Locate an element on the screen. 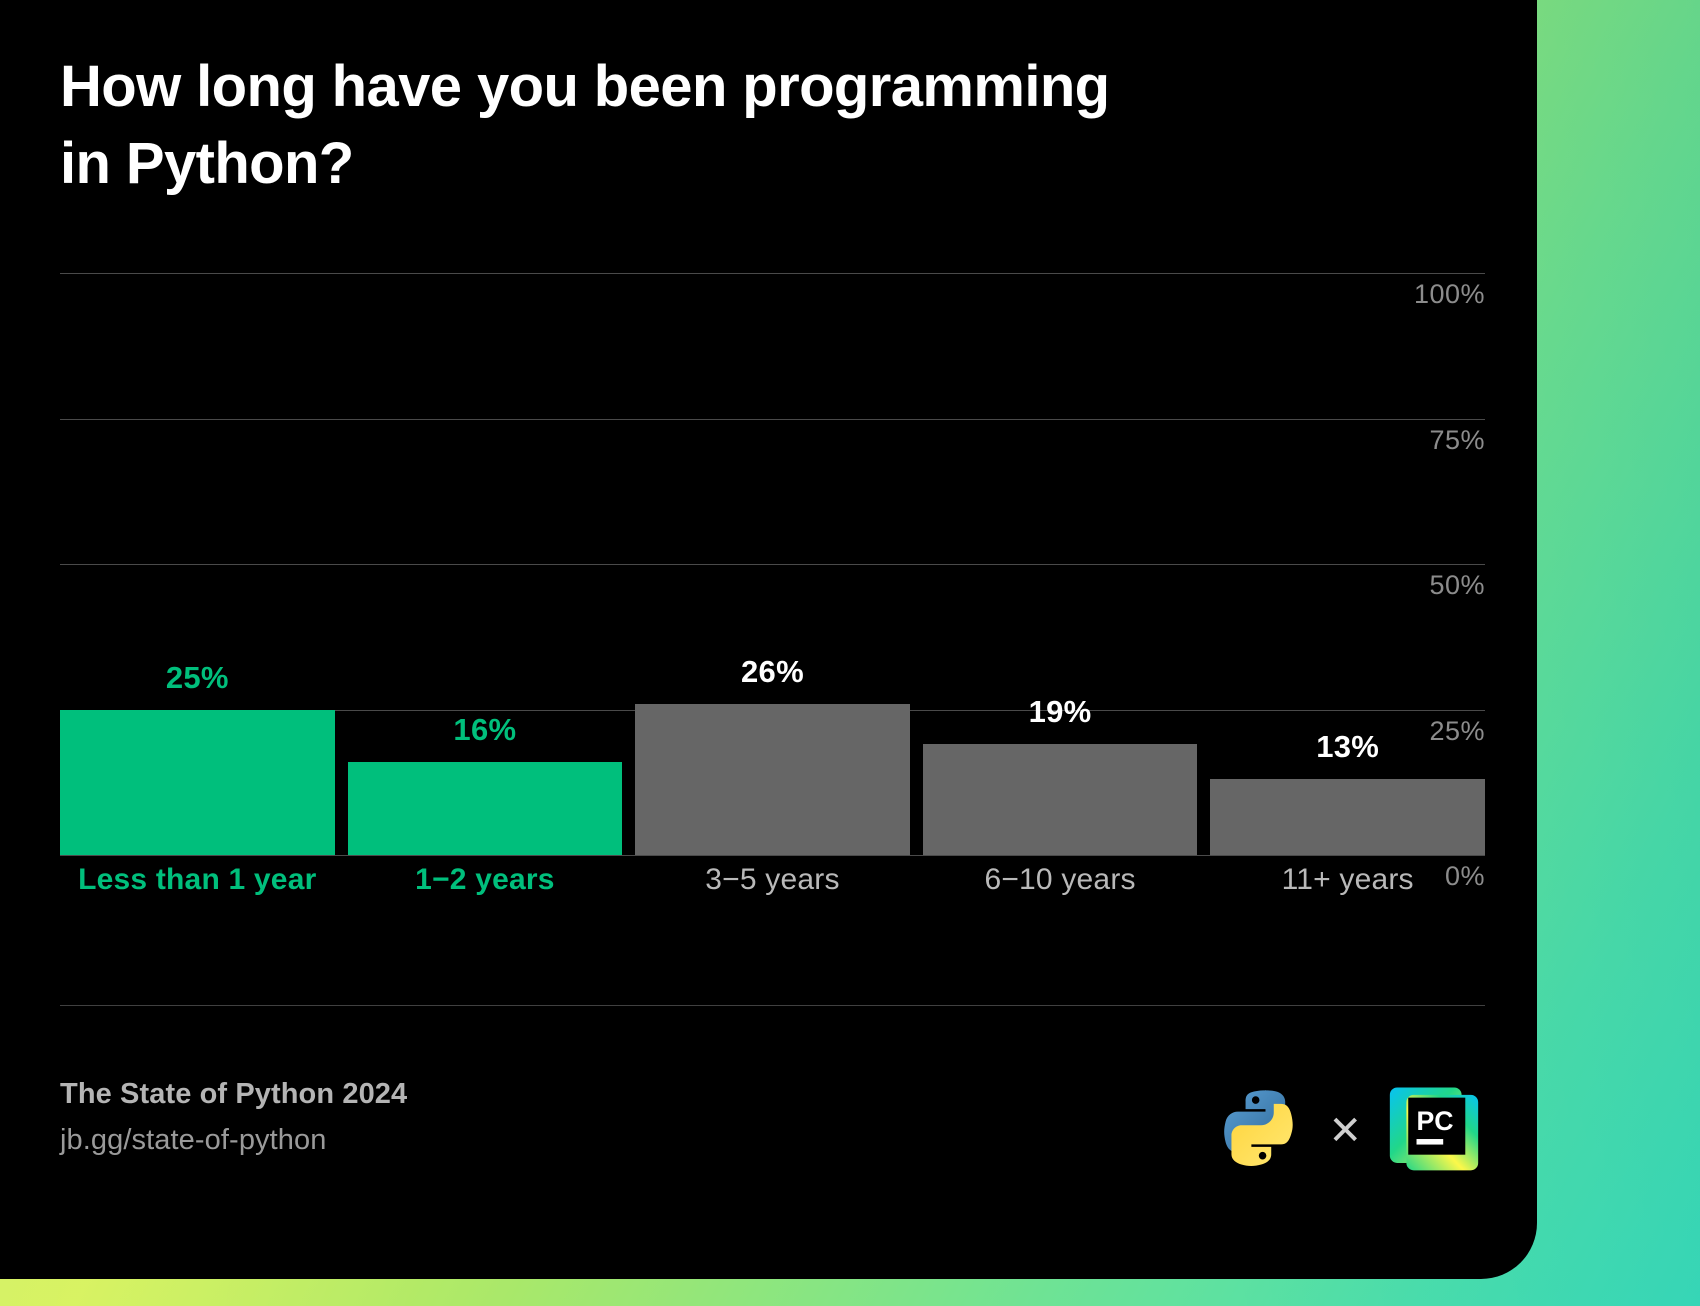 This screenshot has height=1306, width=1700. bar-group: 26% is located at coordinates (772, 564).